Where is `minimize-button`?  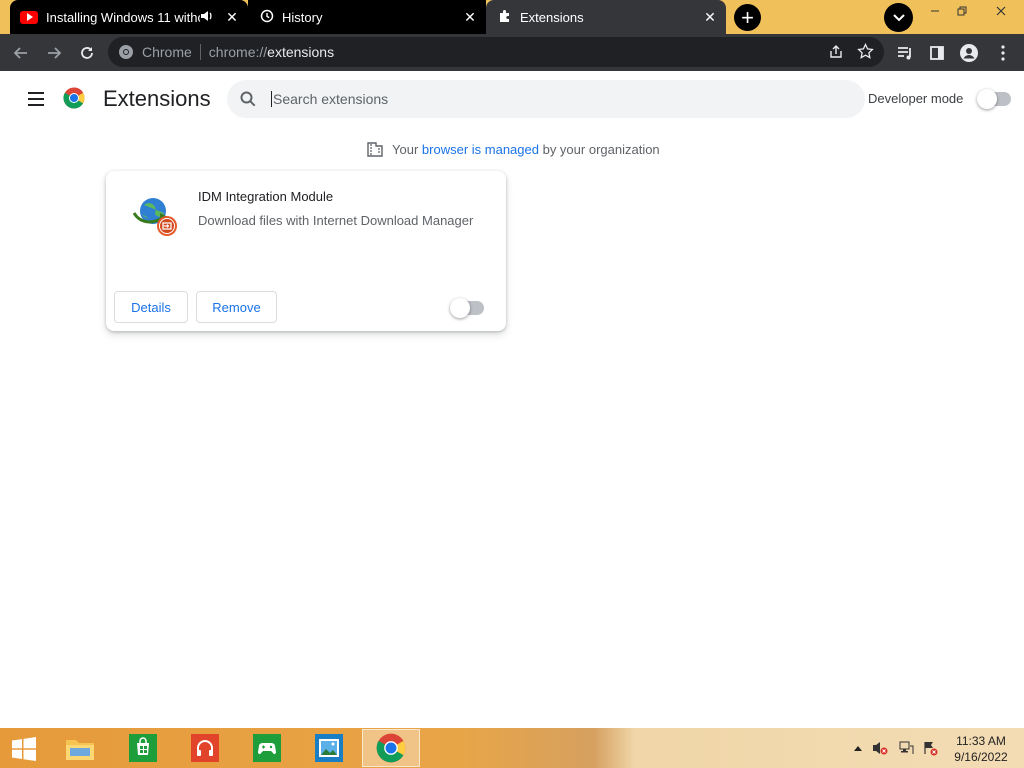 minimize-button is located at coordinates (935, 11).